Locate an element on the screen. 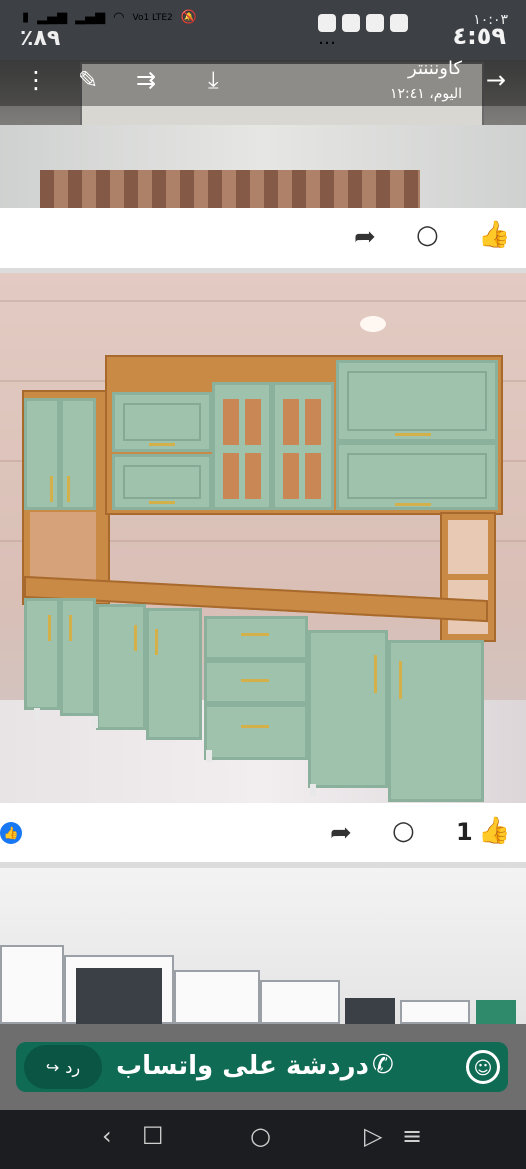  reply-button: ↪ رد is located at coordinates (63, 1067).